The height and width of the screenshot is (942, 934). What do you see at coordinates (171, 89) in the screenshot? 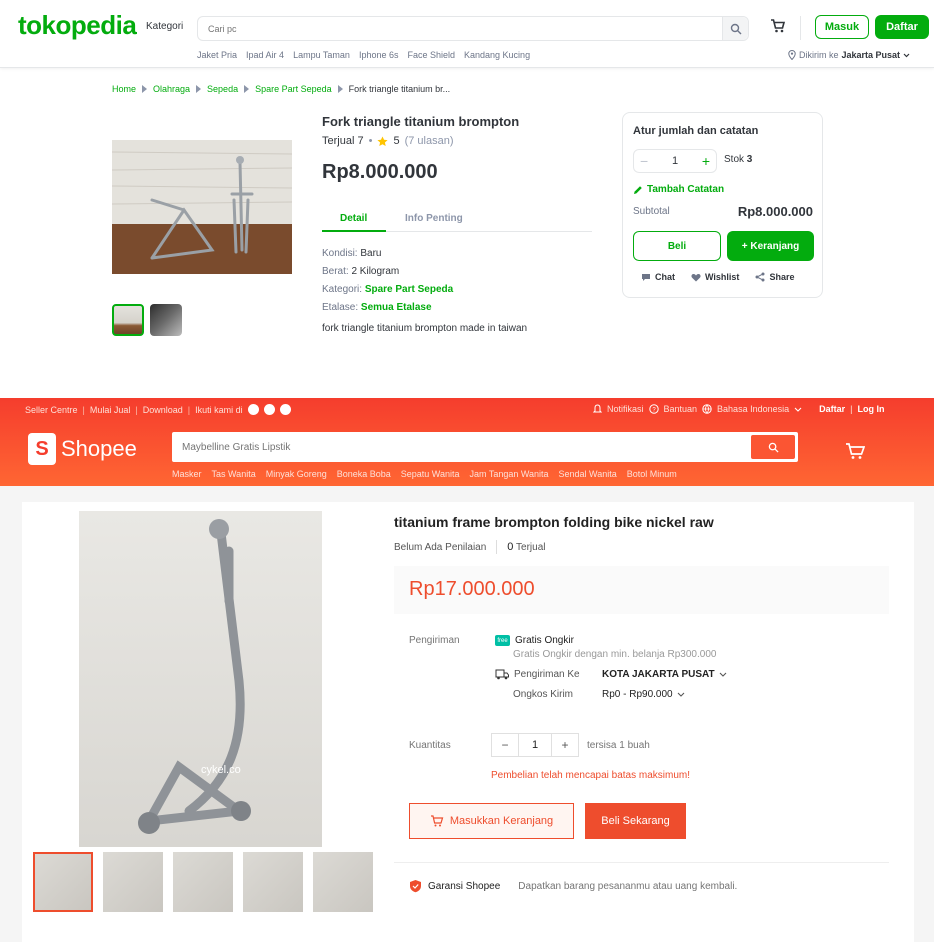
I see `breadcrumb-link: Olahraga` at bounding box center [171, 89].